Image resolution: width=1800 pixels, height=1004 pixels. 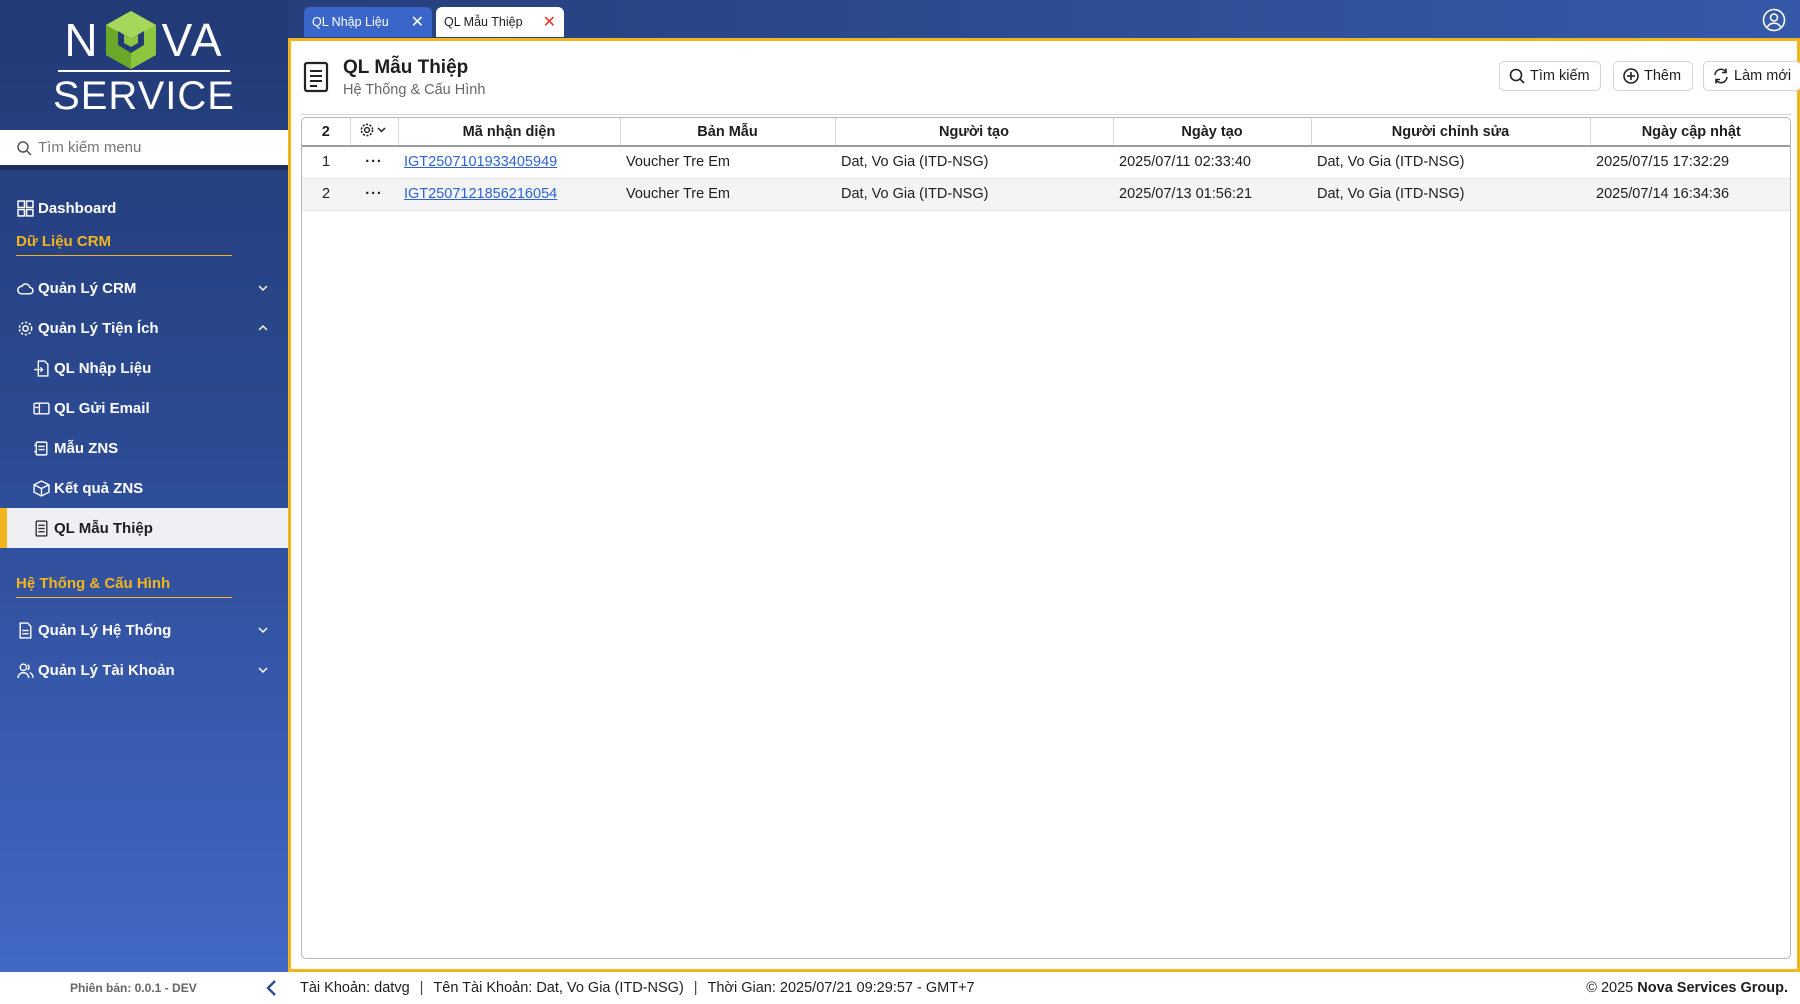 I want to click on settings-gear-icon, so click(x=373, y=129).